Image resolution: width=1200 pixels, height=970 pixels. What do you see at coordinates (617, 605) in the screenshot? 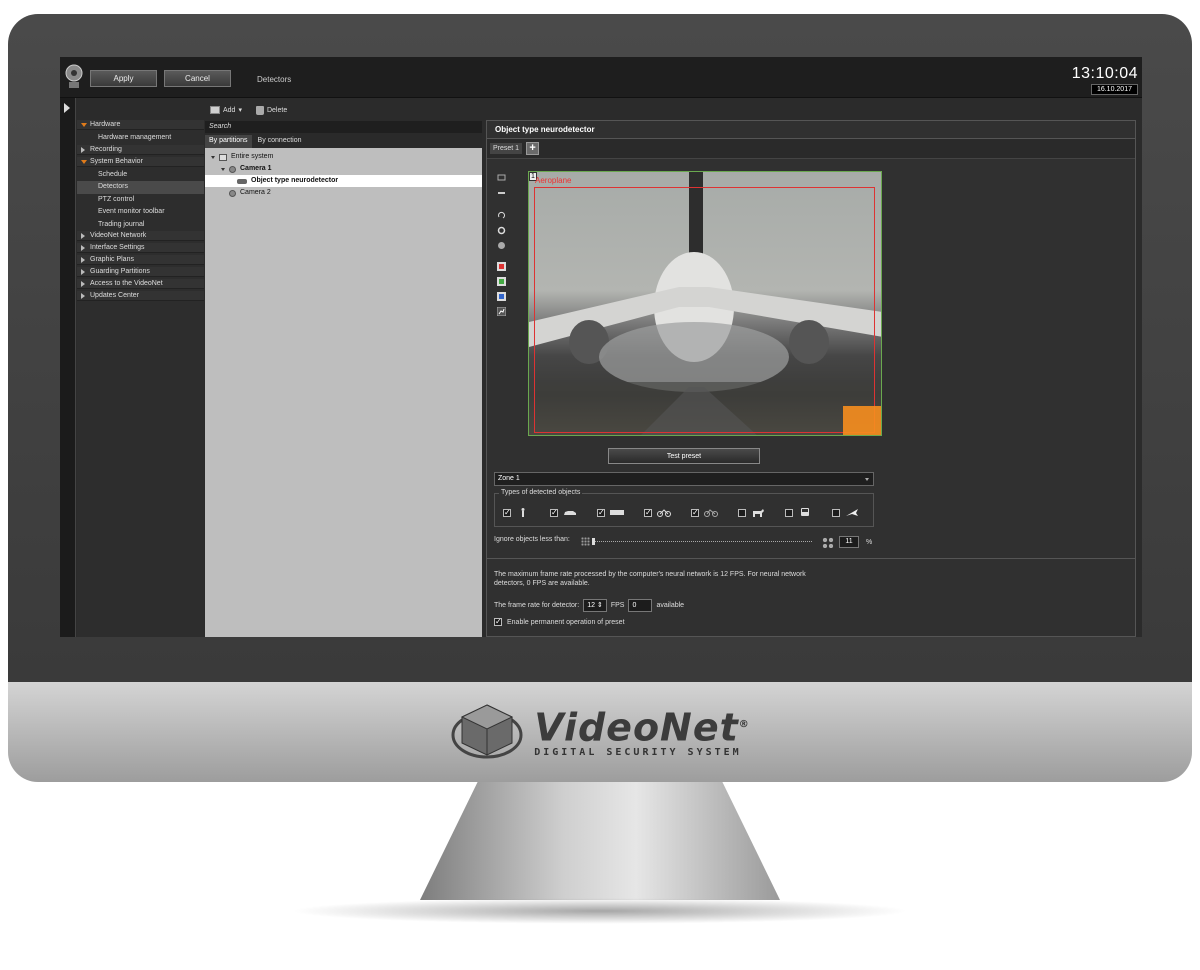
I see `fps-unit: FPS` at bounding box center [617, 605].